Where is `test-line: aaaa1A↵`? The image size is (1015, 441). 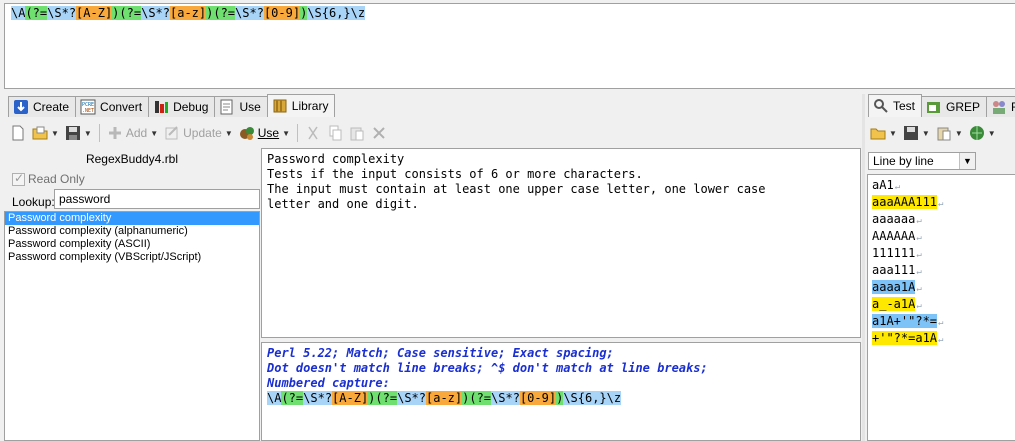 test-line: aaaa1A↵ is located at coordinates (941, 288).